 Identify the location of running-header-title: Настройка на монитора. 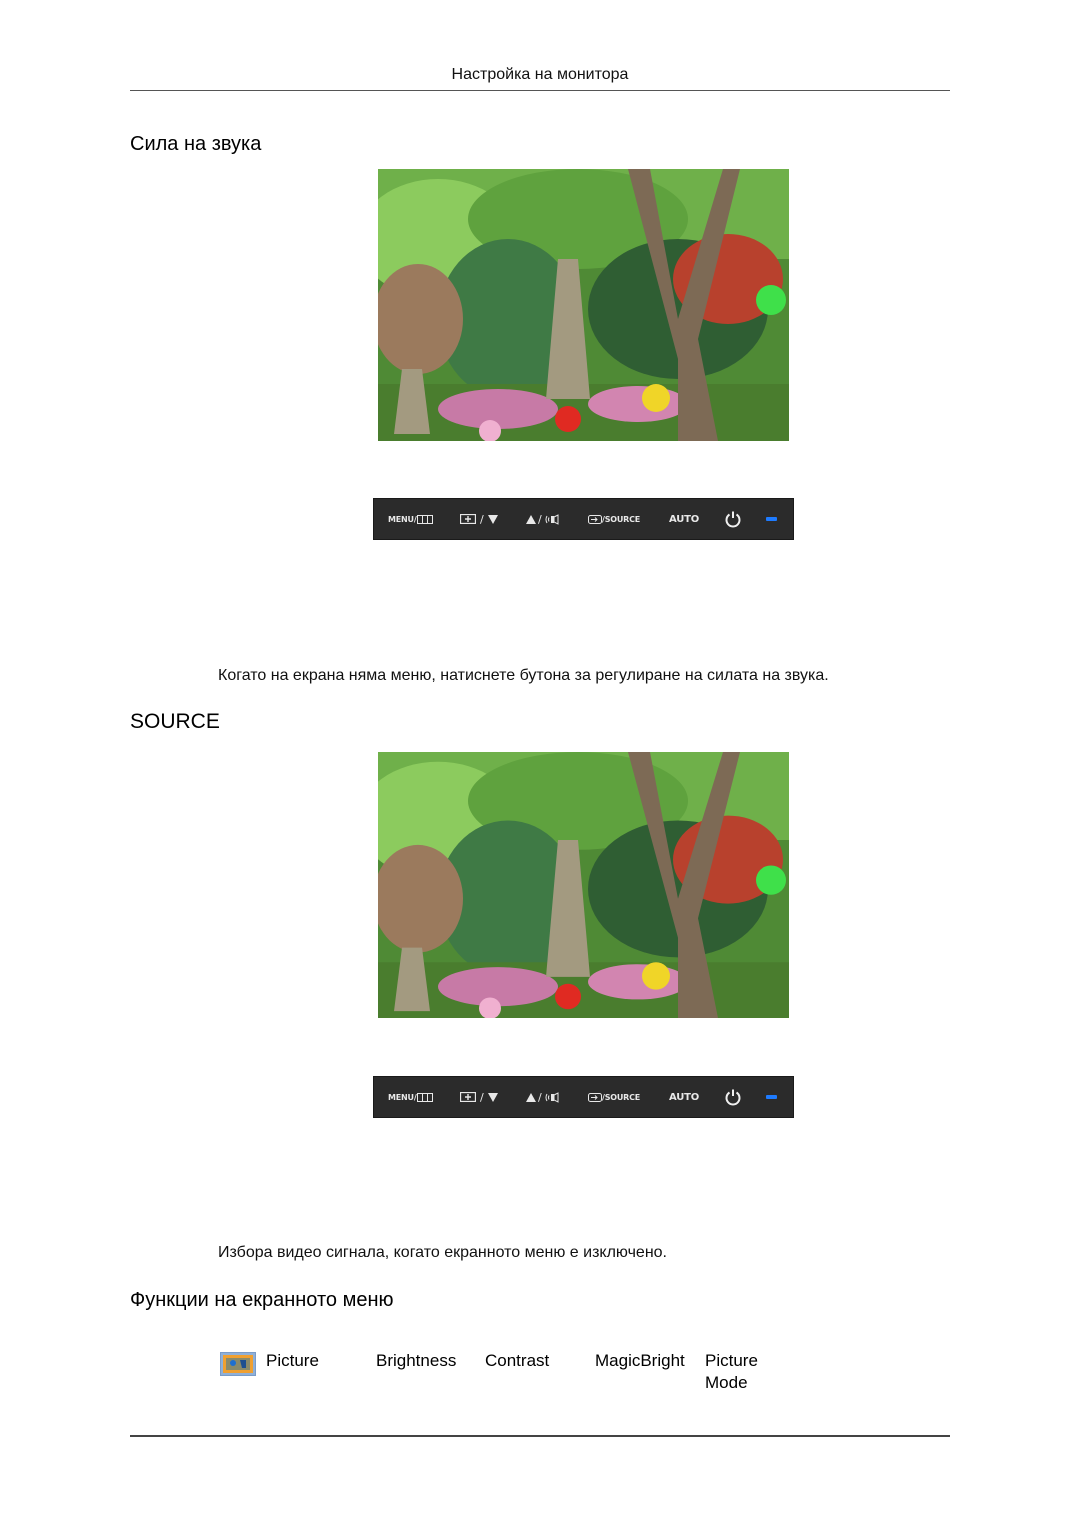
(540, 74).